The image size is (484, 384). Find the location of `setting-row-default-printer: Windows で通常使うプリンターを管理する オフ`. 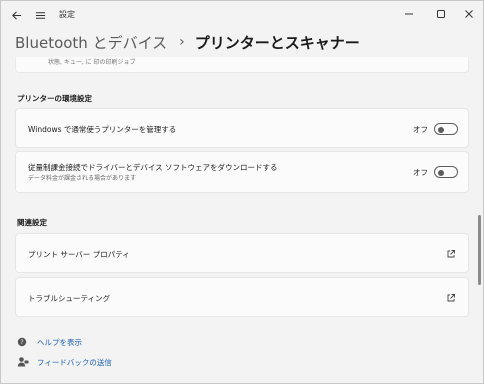

setting-row-default-printer: Windows で通常使うプリンターを管理する オフ is located at coordinates (242, 128).